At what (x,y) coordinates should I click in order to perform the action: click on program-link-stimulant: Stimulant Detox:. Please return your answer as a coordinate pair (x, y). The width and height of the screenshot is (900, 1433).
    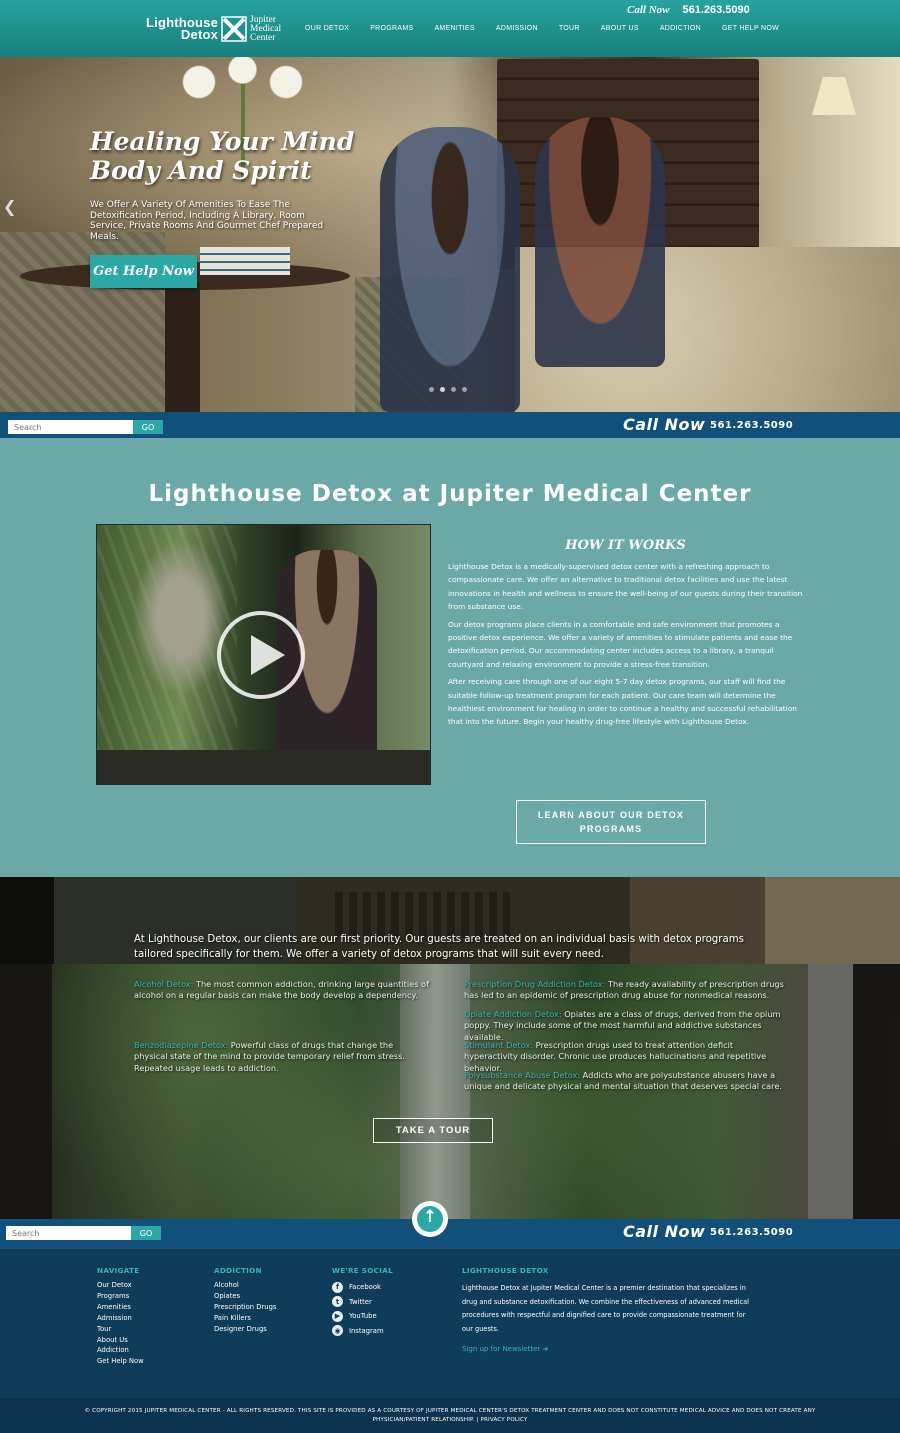
    Looking at the image, I should click on (498, 1045).